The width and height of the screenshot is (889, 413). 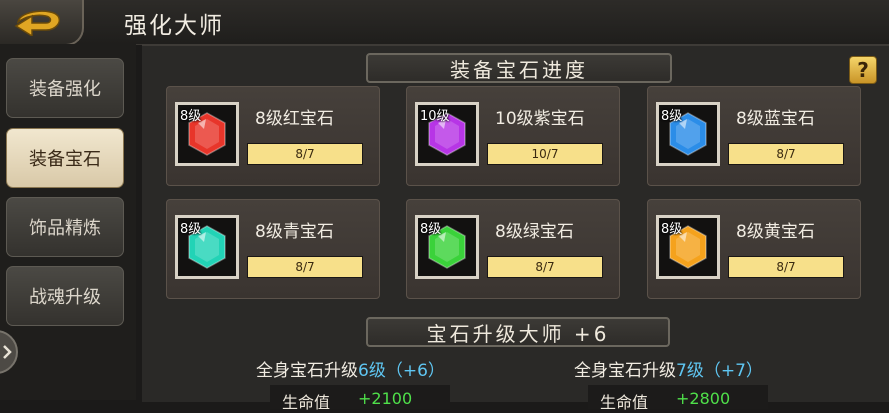 I want to click on chevron-right-icon, so click(x=7, y=352).